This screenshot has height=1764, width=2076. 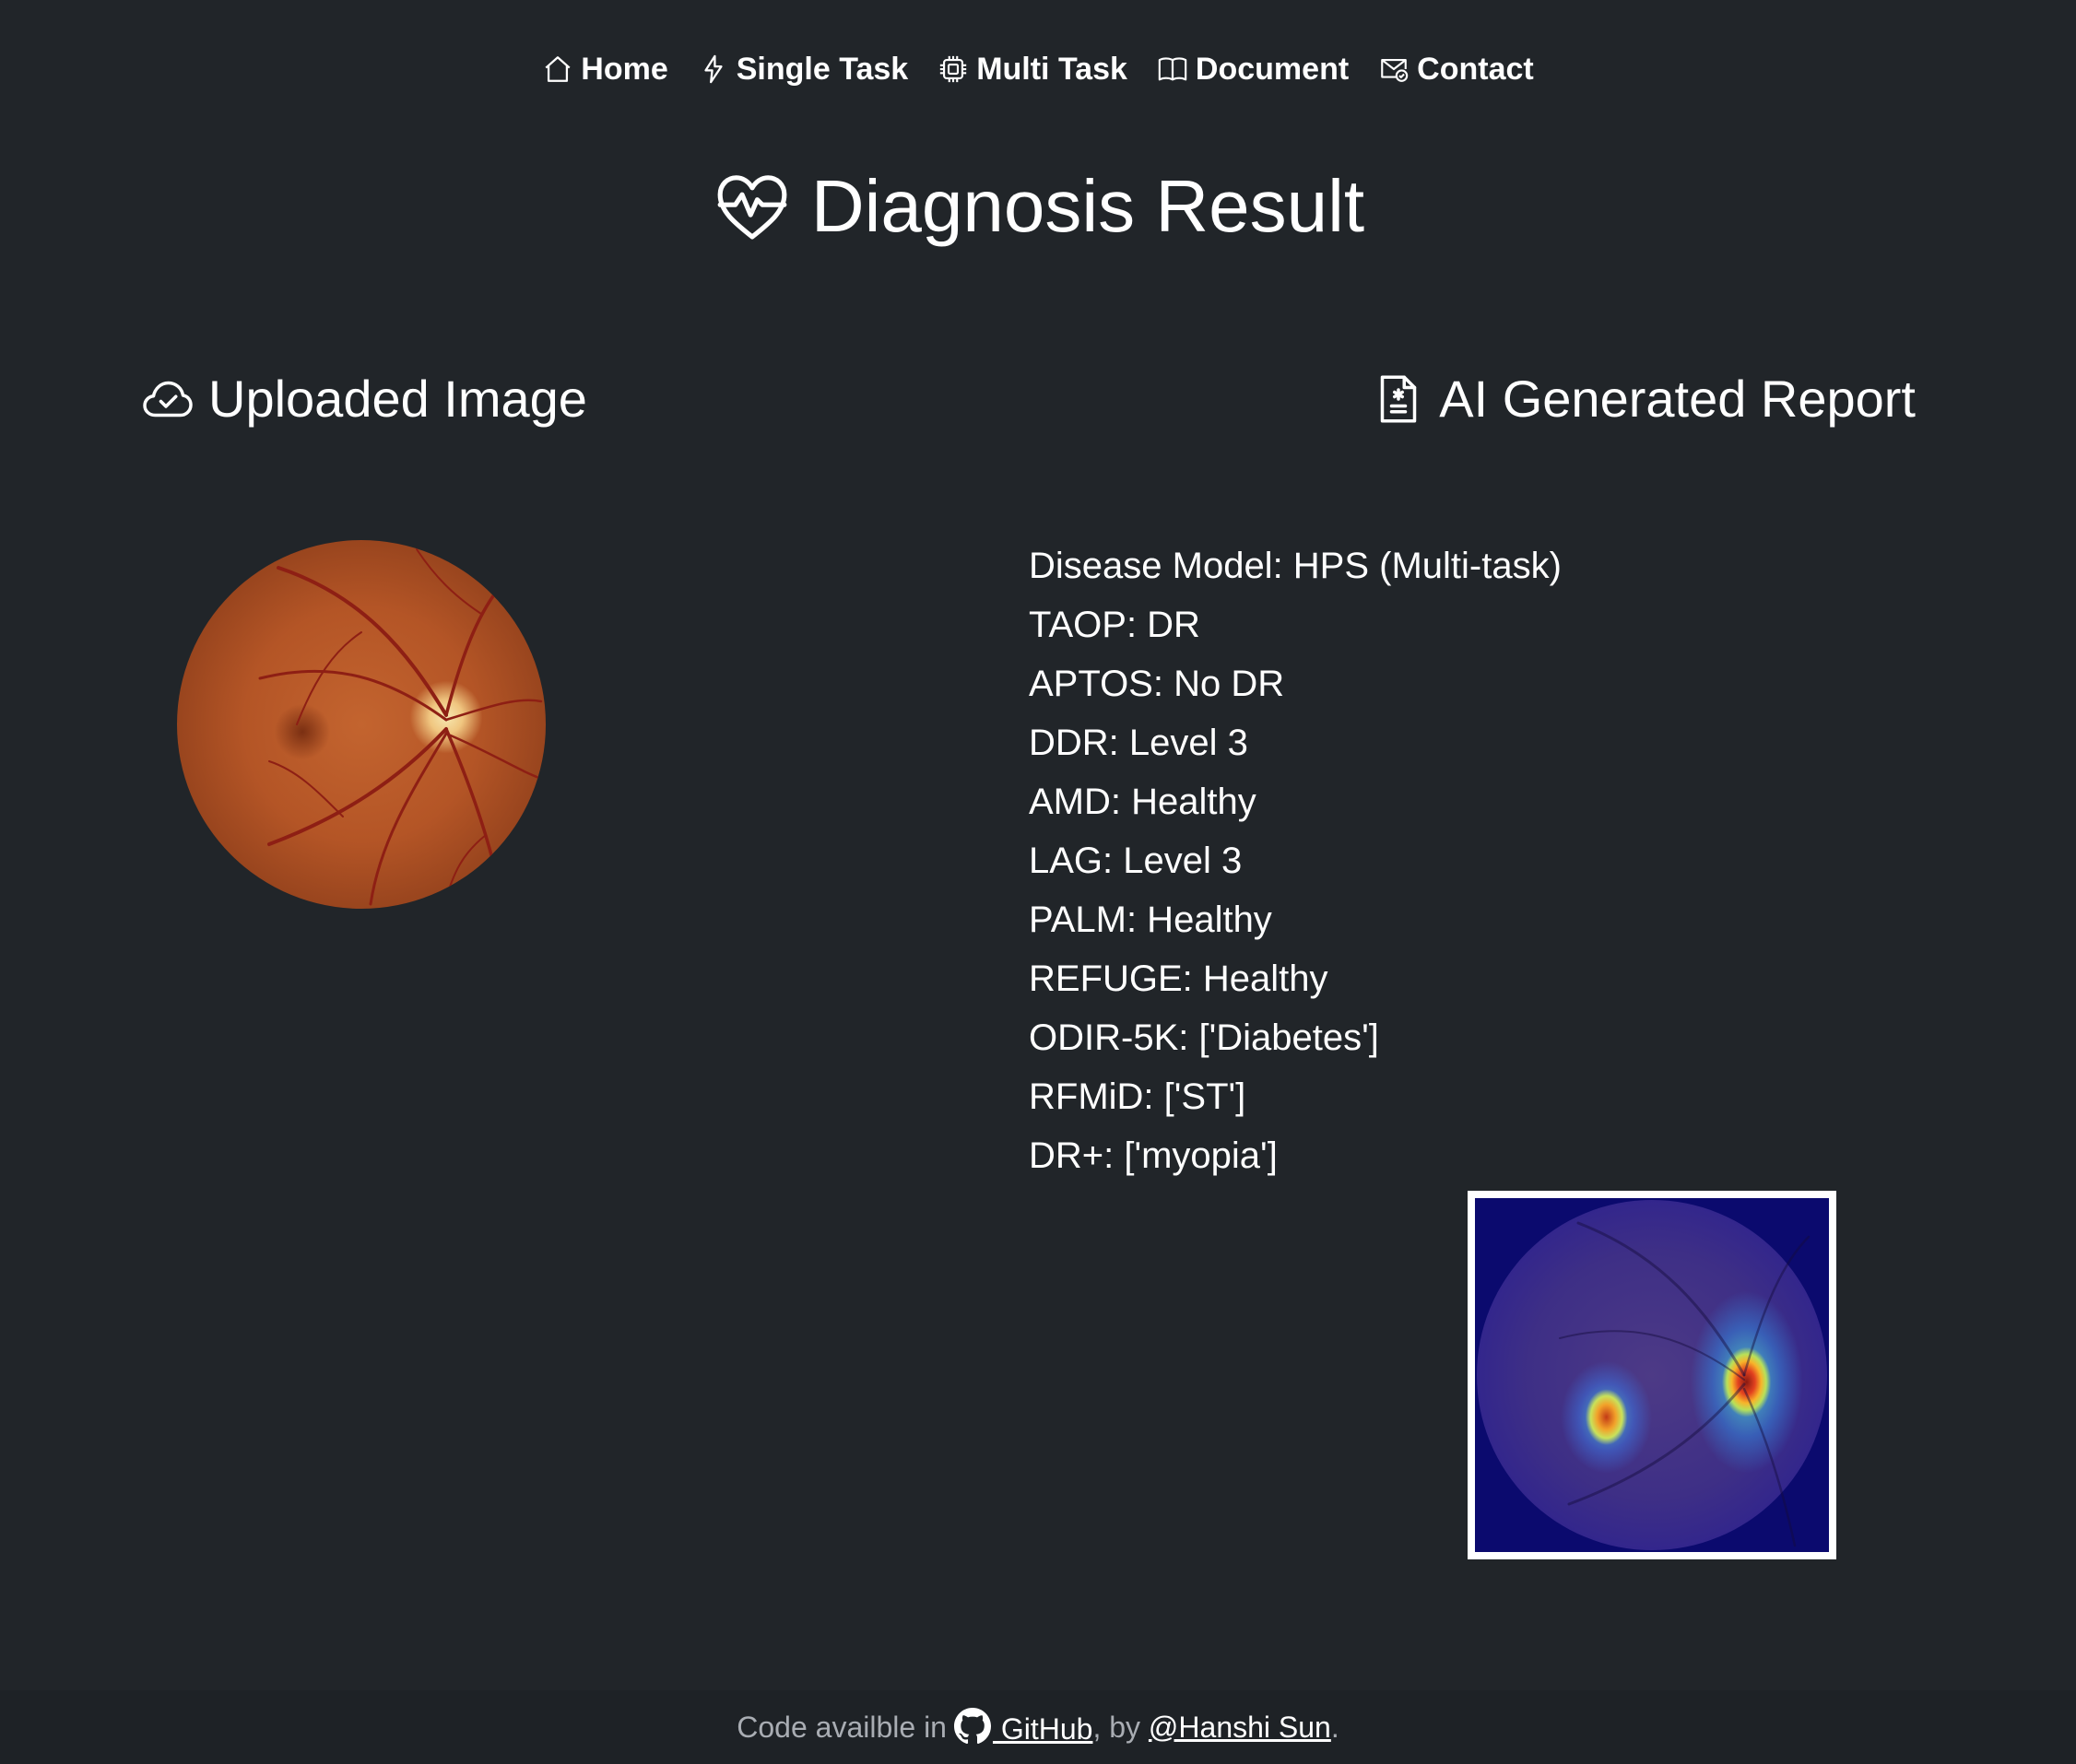 I want to click on uploaded-image-heading-text: Uploaded Image, so click(x=398, y=399).